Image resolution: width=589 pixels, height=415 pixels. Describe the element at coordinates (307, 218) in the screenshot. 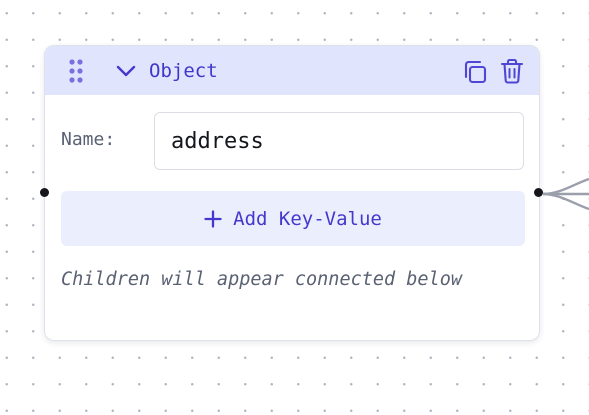

I see `add-key-value-label: Add Key-Value` at that location.